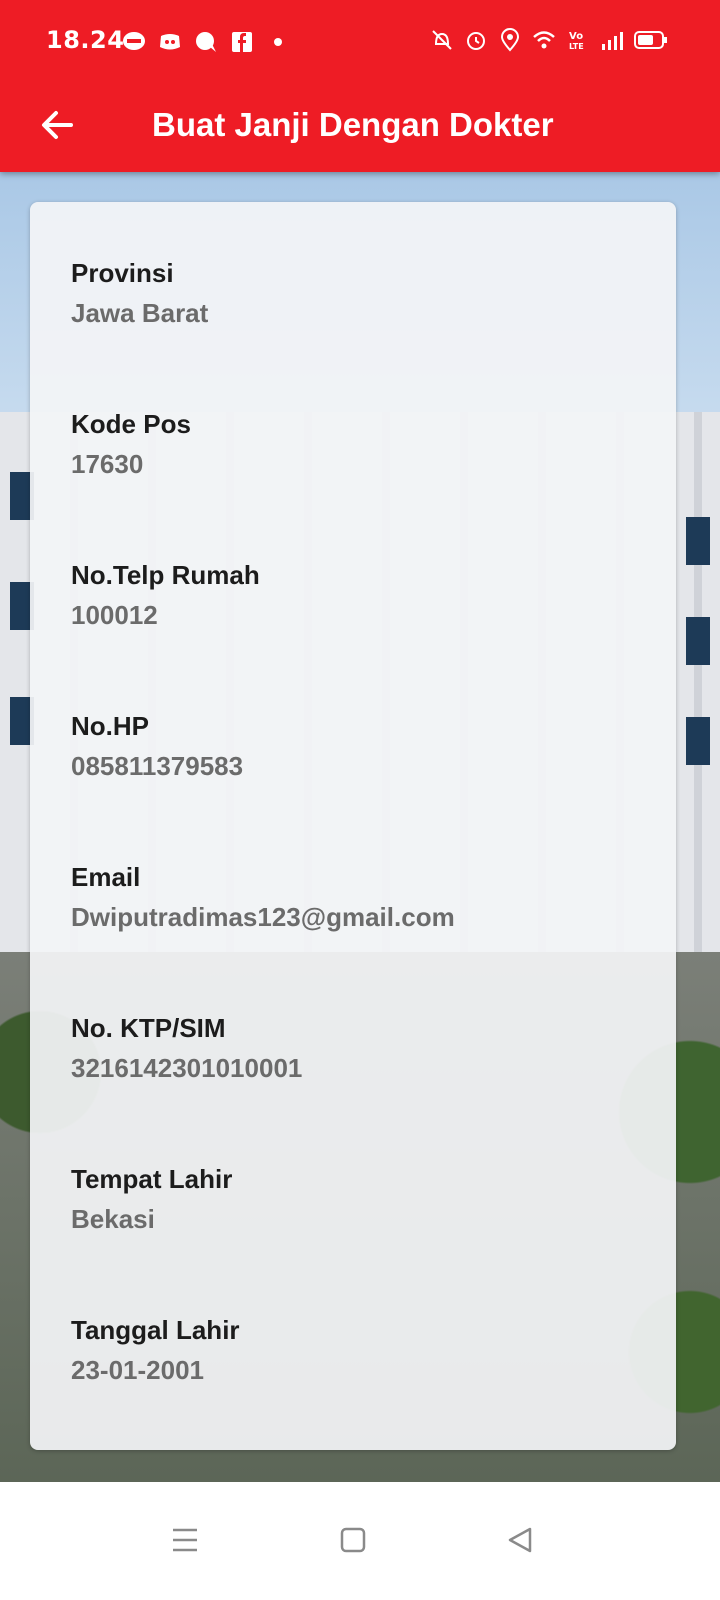  Describe the element at coordinates (157, 766) in the screenshot. I see `field-value: 085811379583` at that location.